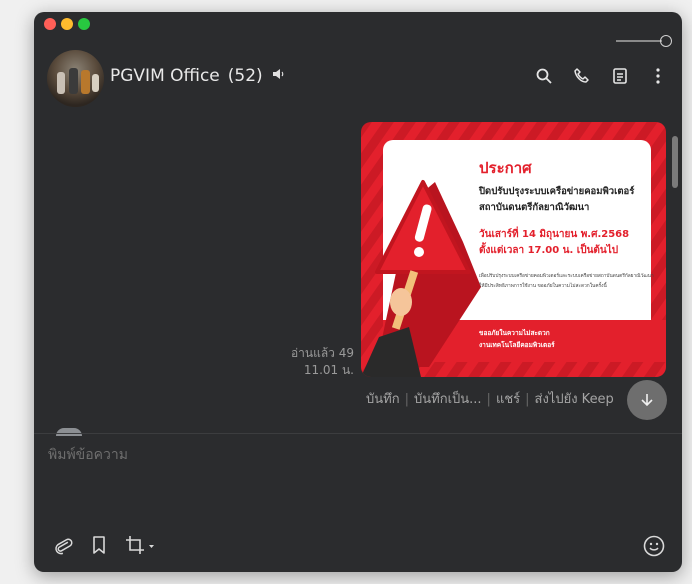  I want to click on close-window-button, so click(50, 24).